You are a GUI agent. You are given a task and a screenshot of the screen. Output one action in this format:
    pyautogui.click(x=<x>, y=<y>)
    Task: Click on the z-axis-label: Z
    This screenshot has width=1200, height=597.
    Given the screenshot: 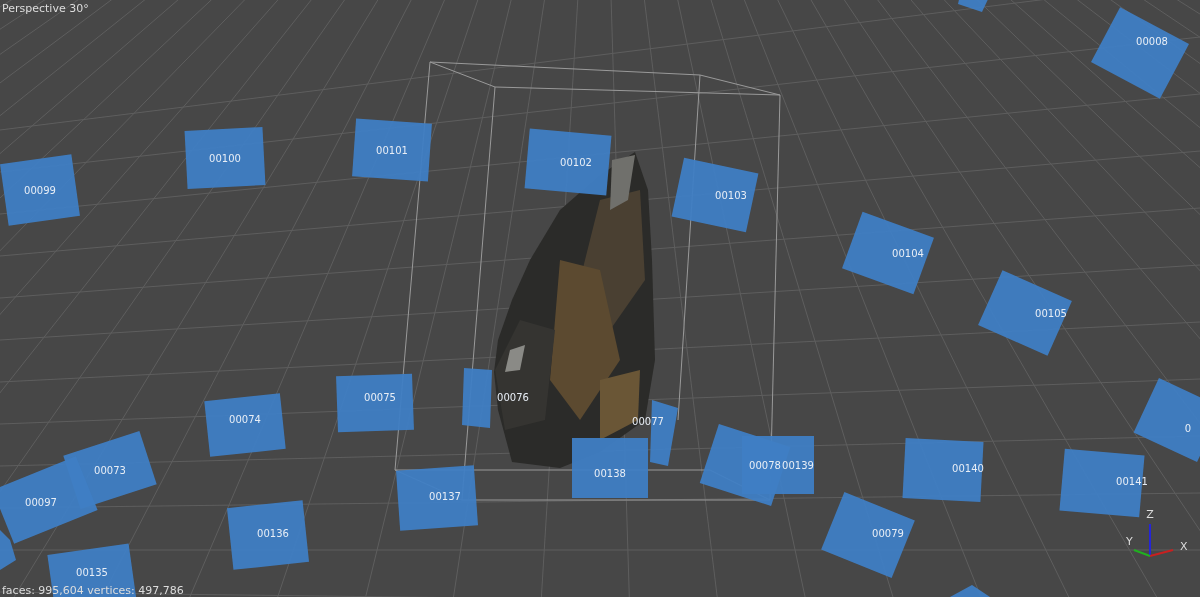 What is the action you would take?
    pyautogui.click(x=1150, y=514)
    